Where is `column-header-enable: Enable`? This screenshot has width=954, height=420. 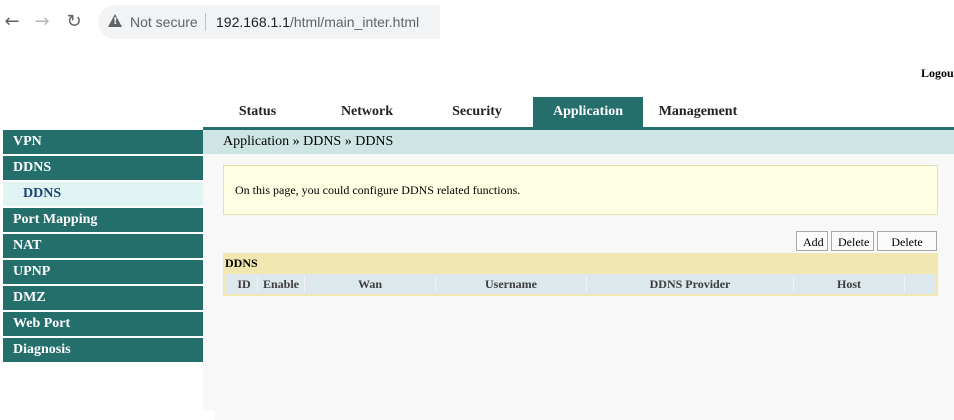
column-header-enable: Enable is located at coordinates (280, 284).